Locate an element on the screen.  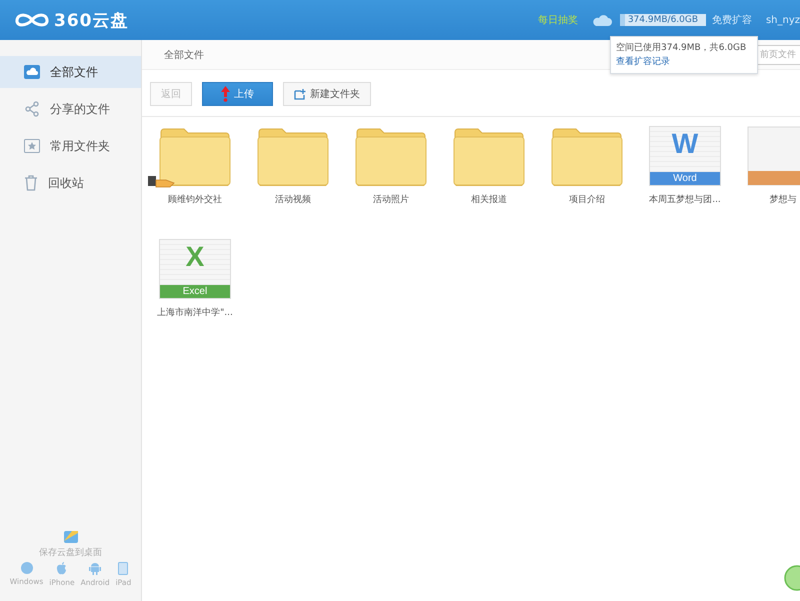
file-name: 活动视频 is located at coordinates (293, 199).